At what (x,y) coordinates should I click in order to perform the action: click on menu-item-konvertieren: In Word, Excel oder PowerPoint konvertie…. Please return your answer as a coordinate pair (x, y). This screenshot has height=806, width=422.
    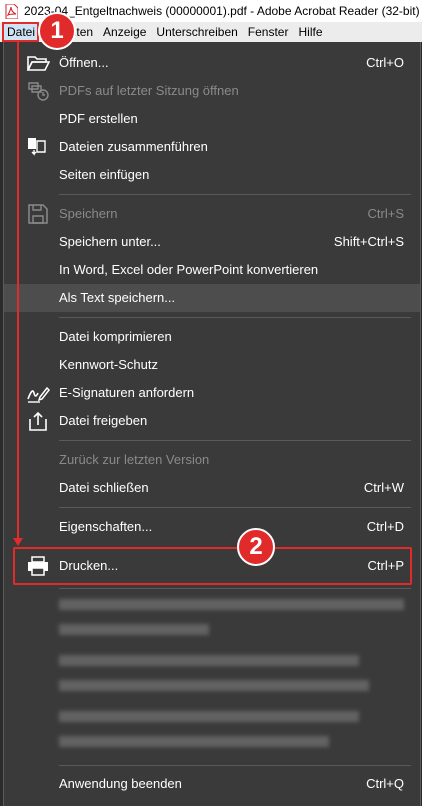
    Looking at the image, I should click on (212, 270).